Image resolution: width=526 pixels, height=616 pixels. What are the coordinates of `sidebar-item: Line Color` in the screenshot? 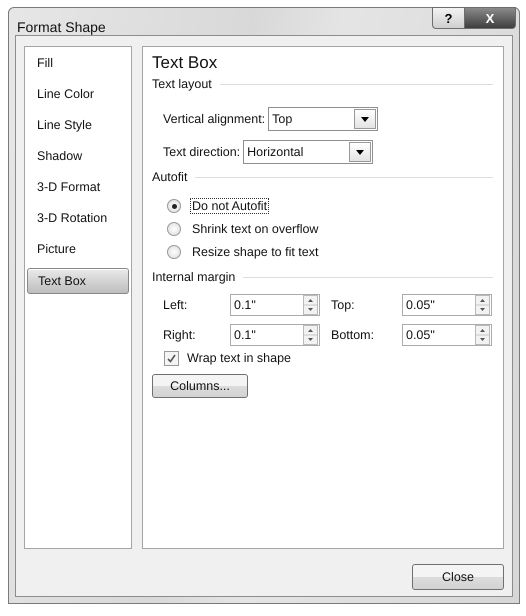 It's located at (78, 97).